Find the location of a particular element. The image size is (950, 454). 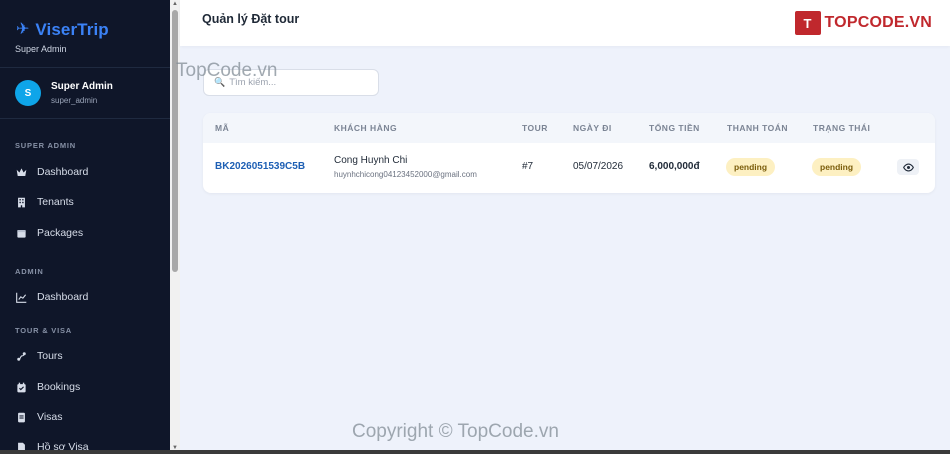

user-handle: super_admin is located at coordinates (74, 100).